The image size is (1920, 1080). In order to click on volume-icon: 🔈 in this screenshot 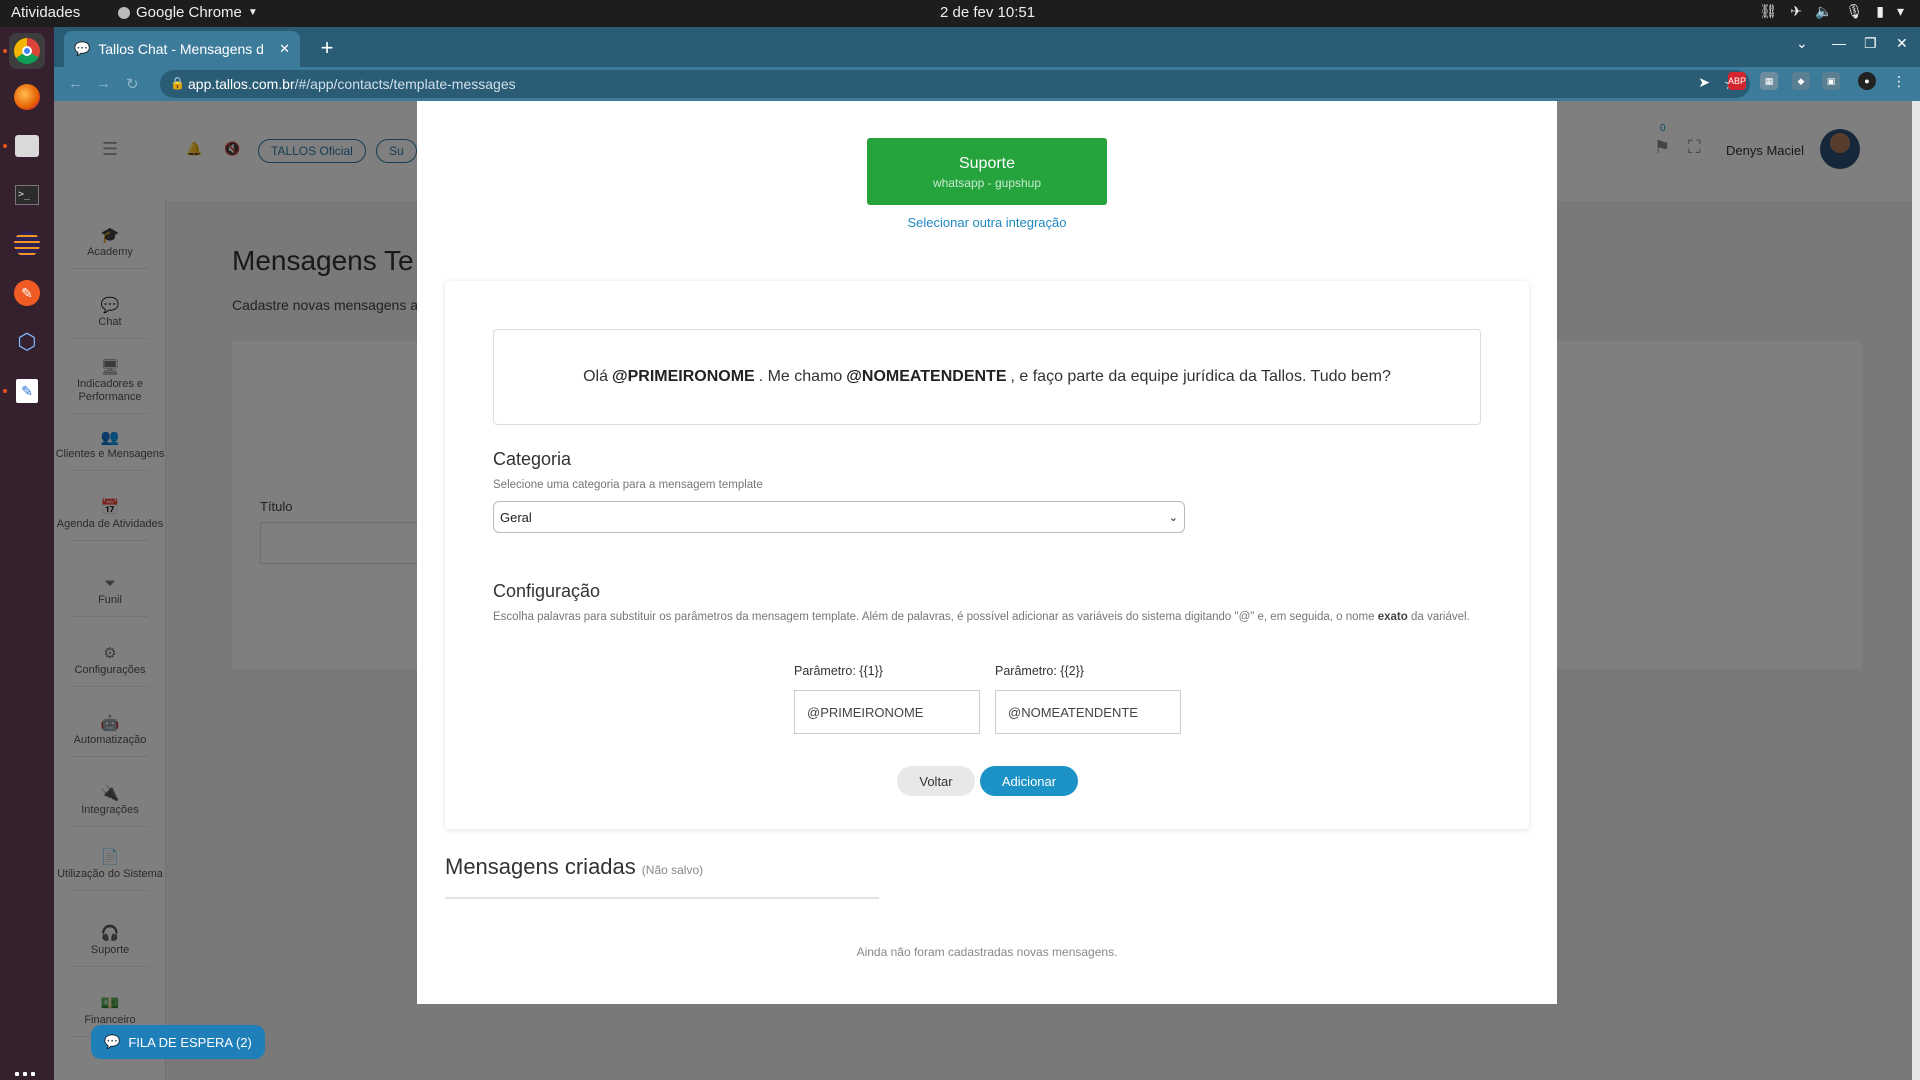, I will do `click(1824, 11)`.